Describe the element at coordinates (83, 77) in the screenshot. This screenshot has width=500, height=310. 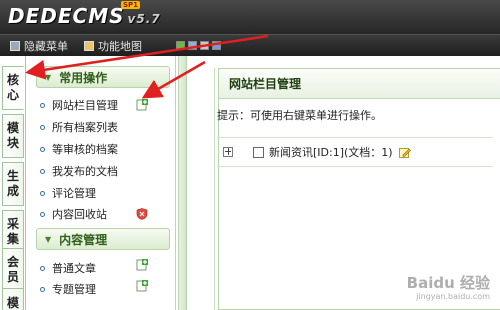
I see `section-title: 常用操作` at that location.